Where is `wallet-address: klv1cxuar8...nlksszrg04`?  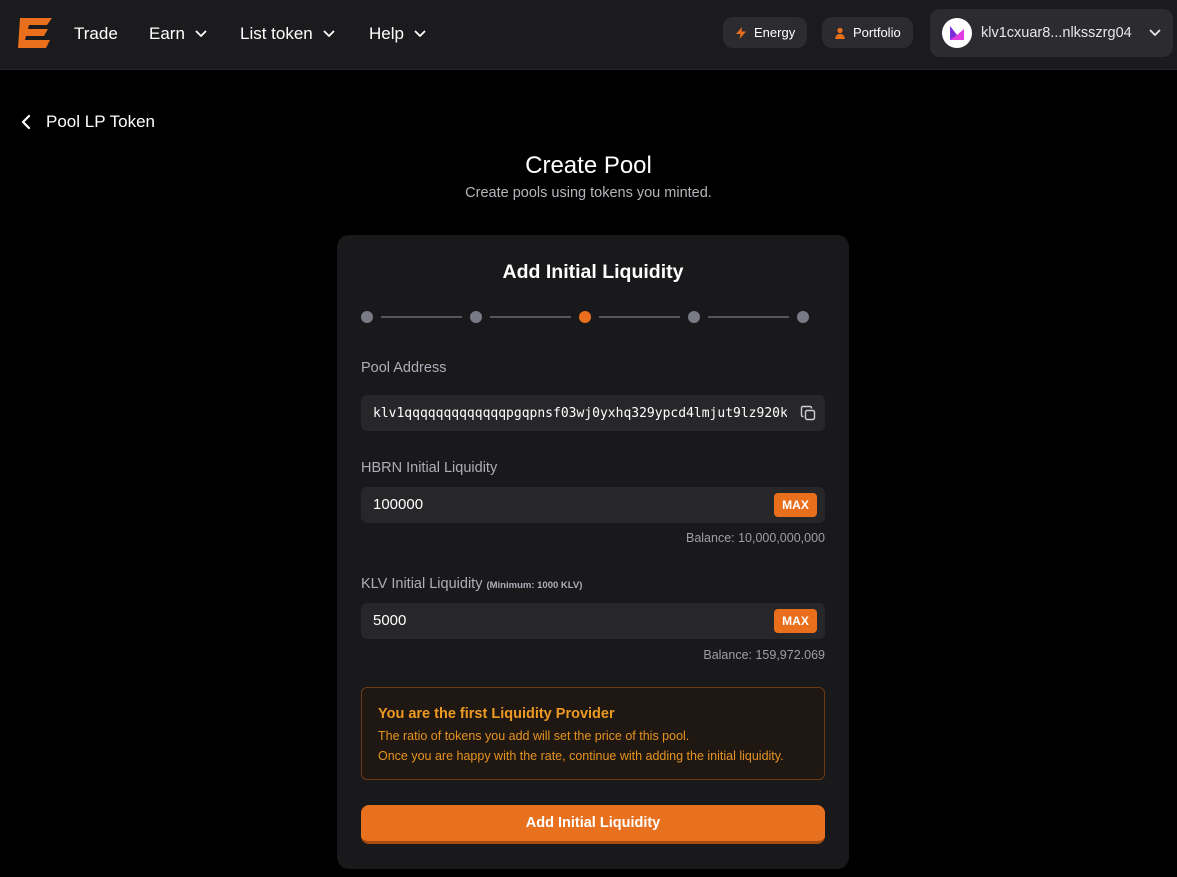 wallet-address: klv1cxuar8...nlksszrg04 is located at coordinates (1056, 33).